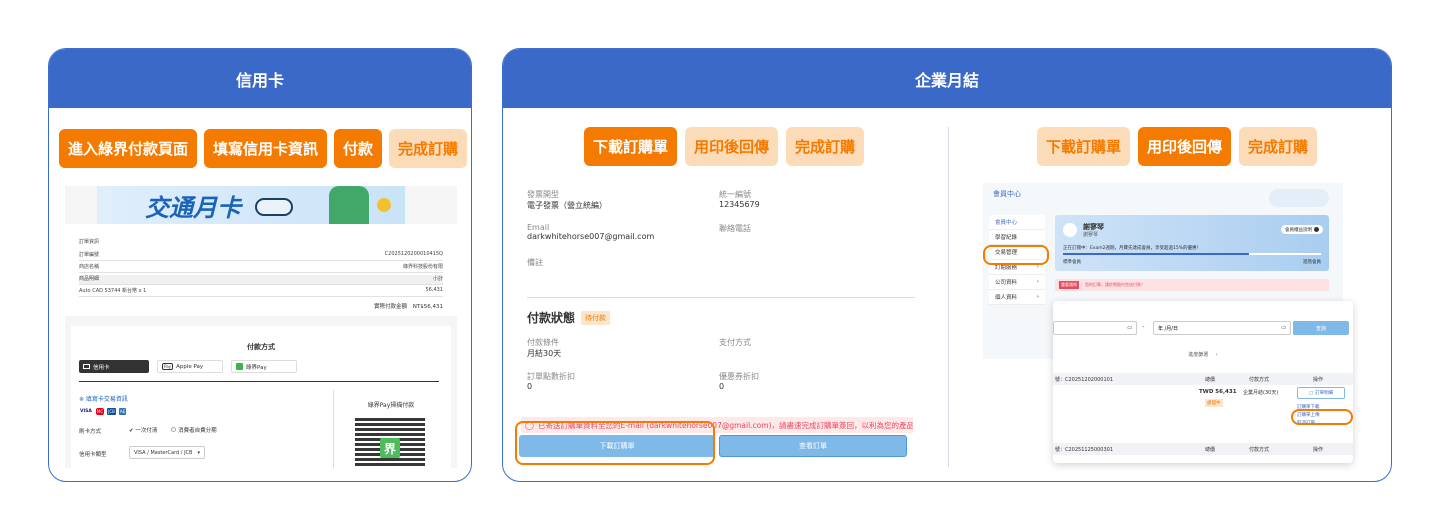  Describe the element at coordinates (422, 267) in the screenshot. I see `row-value: 綠界科技股份有限` at that location.